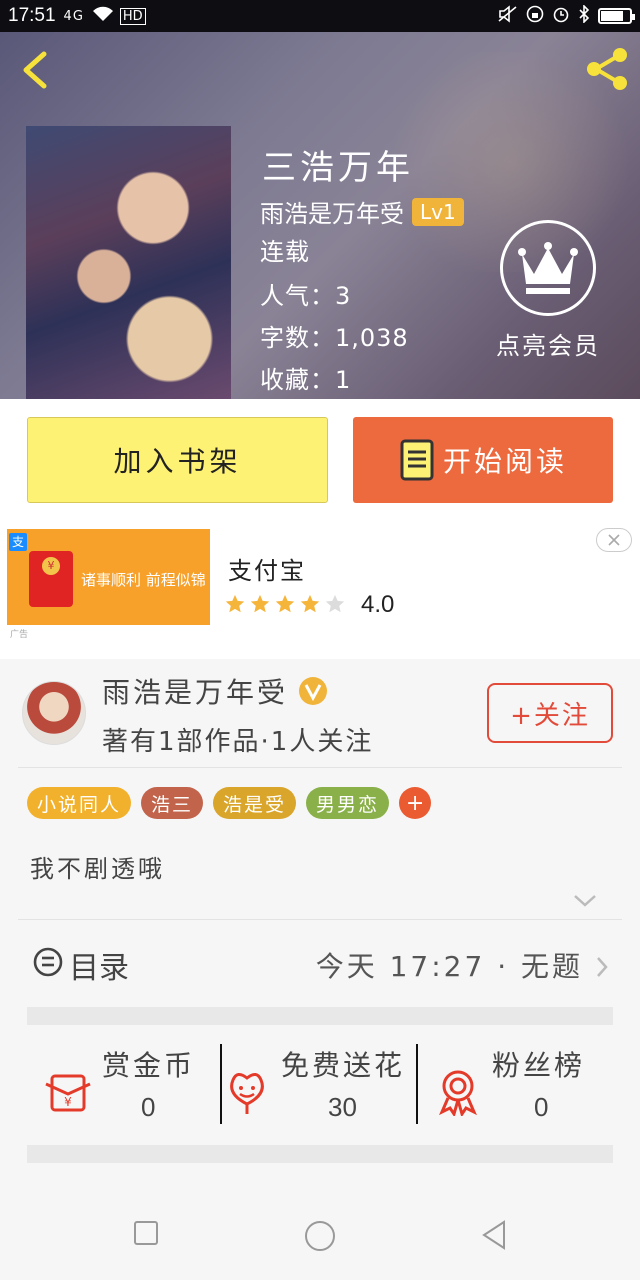 The image size is (640, 1280). What do you see at coordinates (539, 1065) in the screenshot?
I see `fans-label: 粉丝榜` at bounding box center [539, 1065].